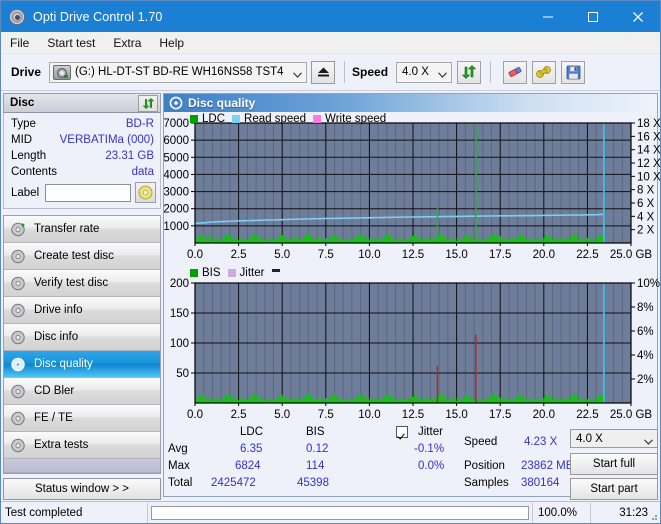  I want to click on menu-item-start-test: Start test, so click(71, 43).